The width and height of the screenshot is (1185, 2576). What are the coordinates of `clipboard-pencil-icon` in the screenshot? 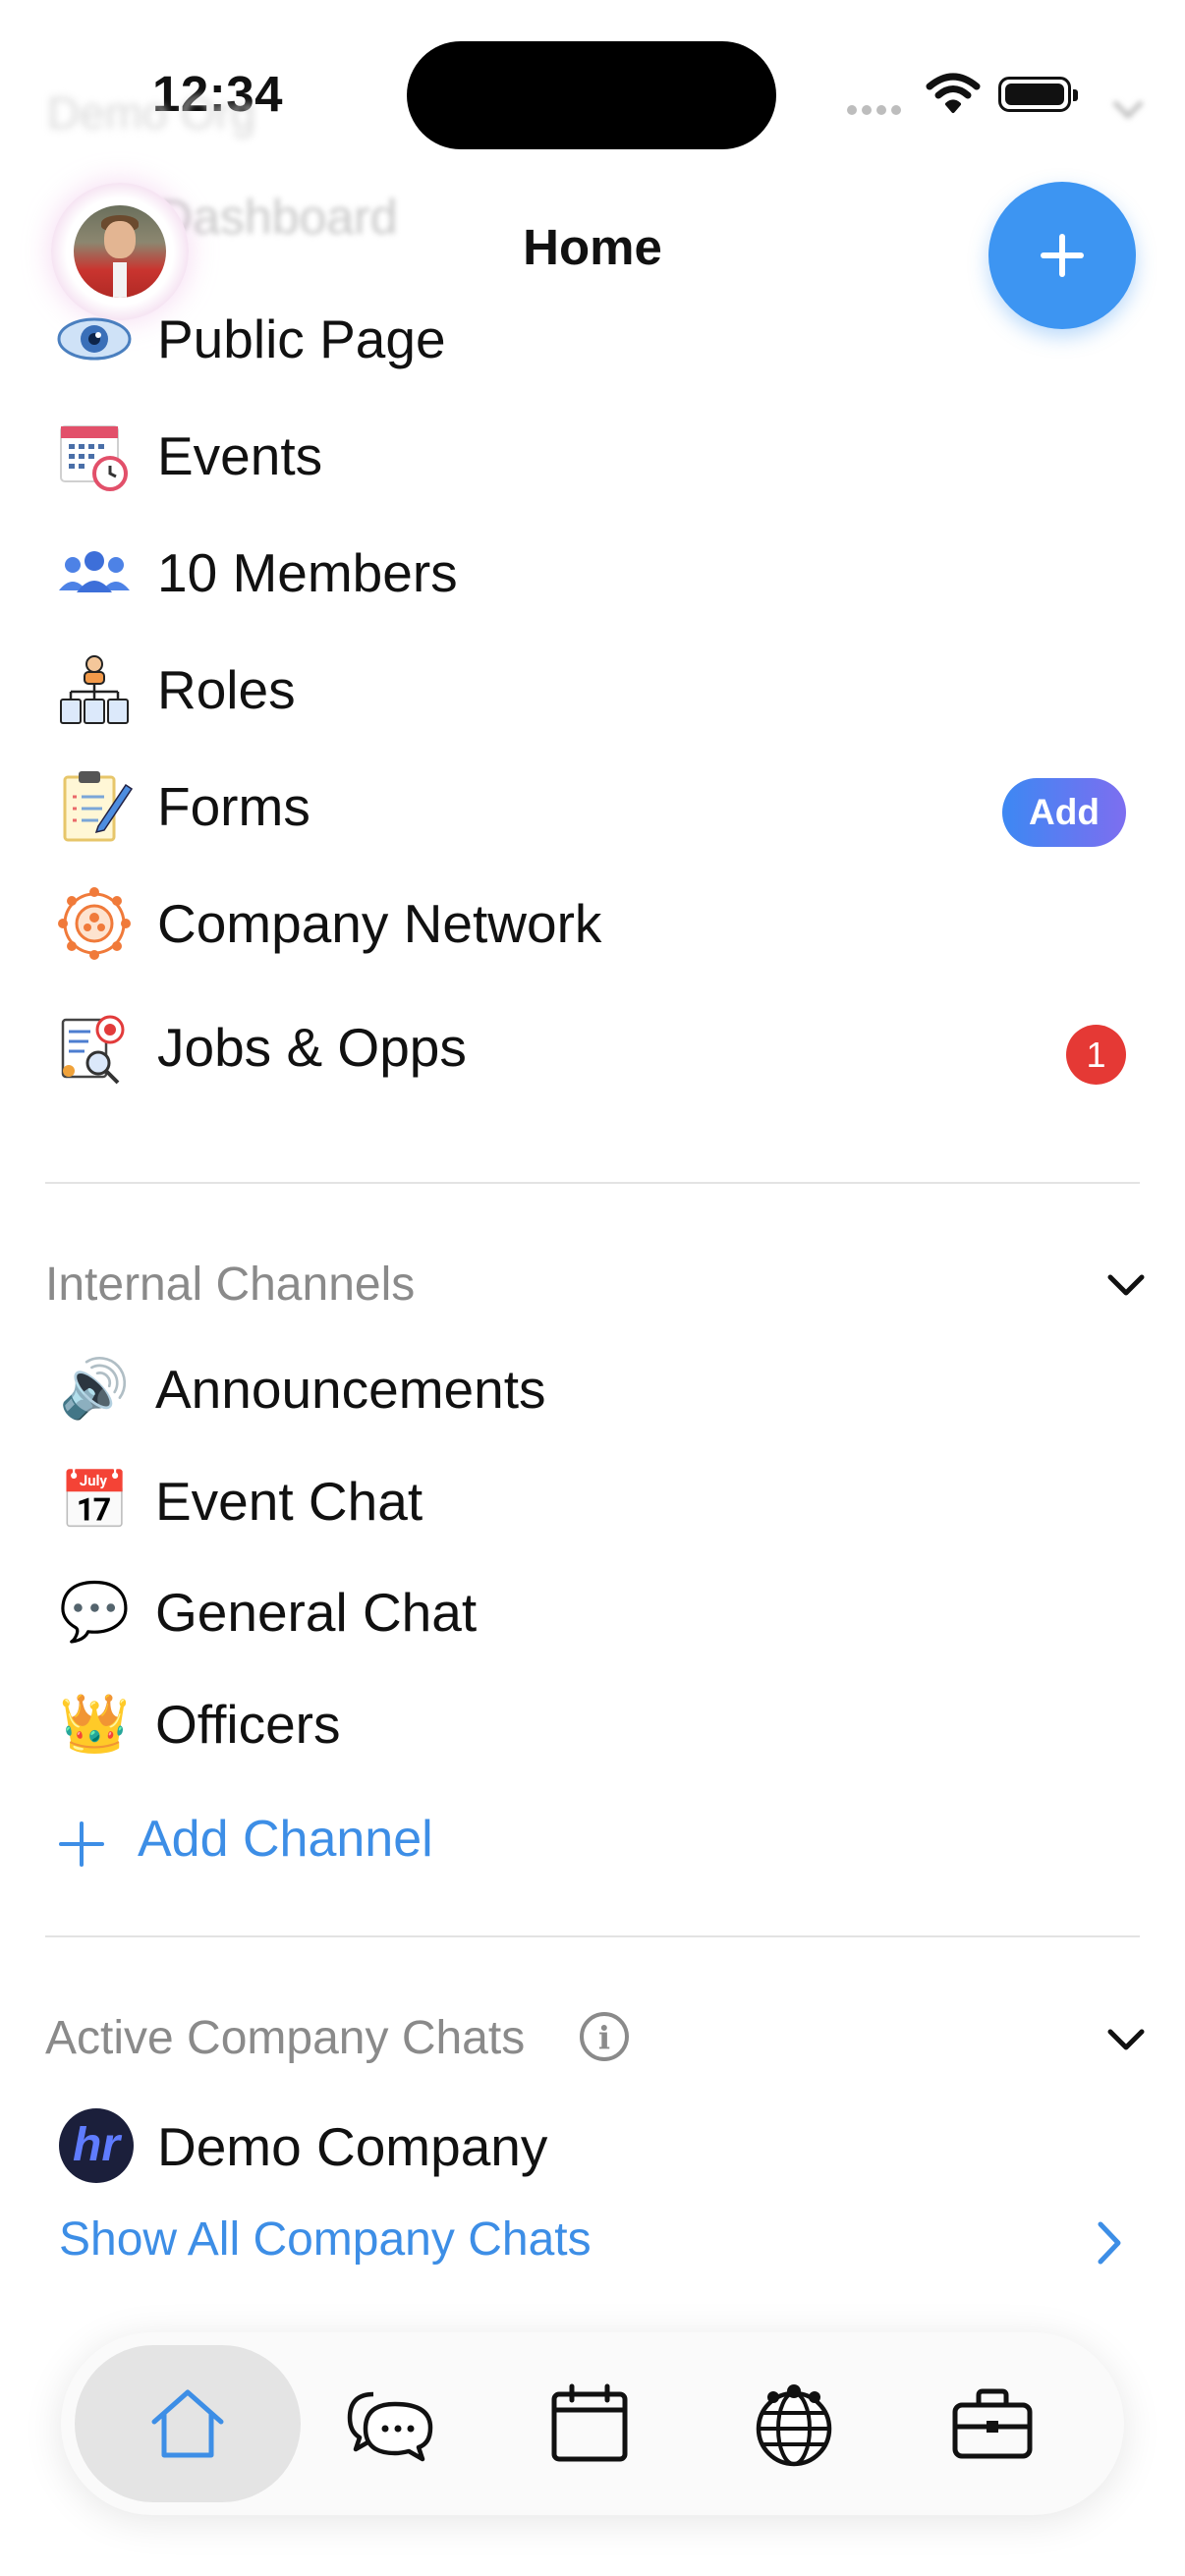 It's located at (99, 806).